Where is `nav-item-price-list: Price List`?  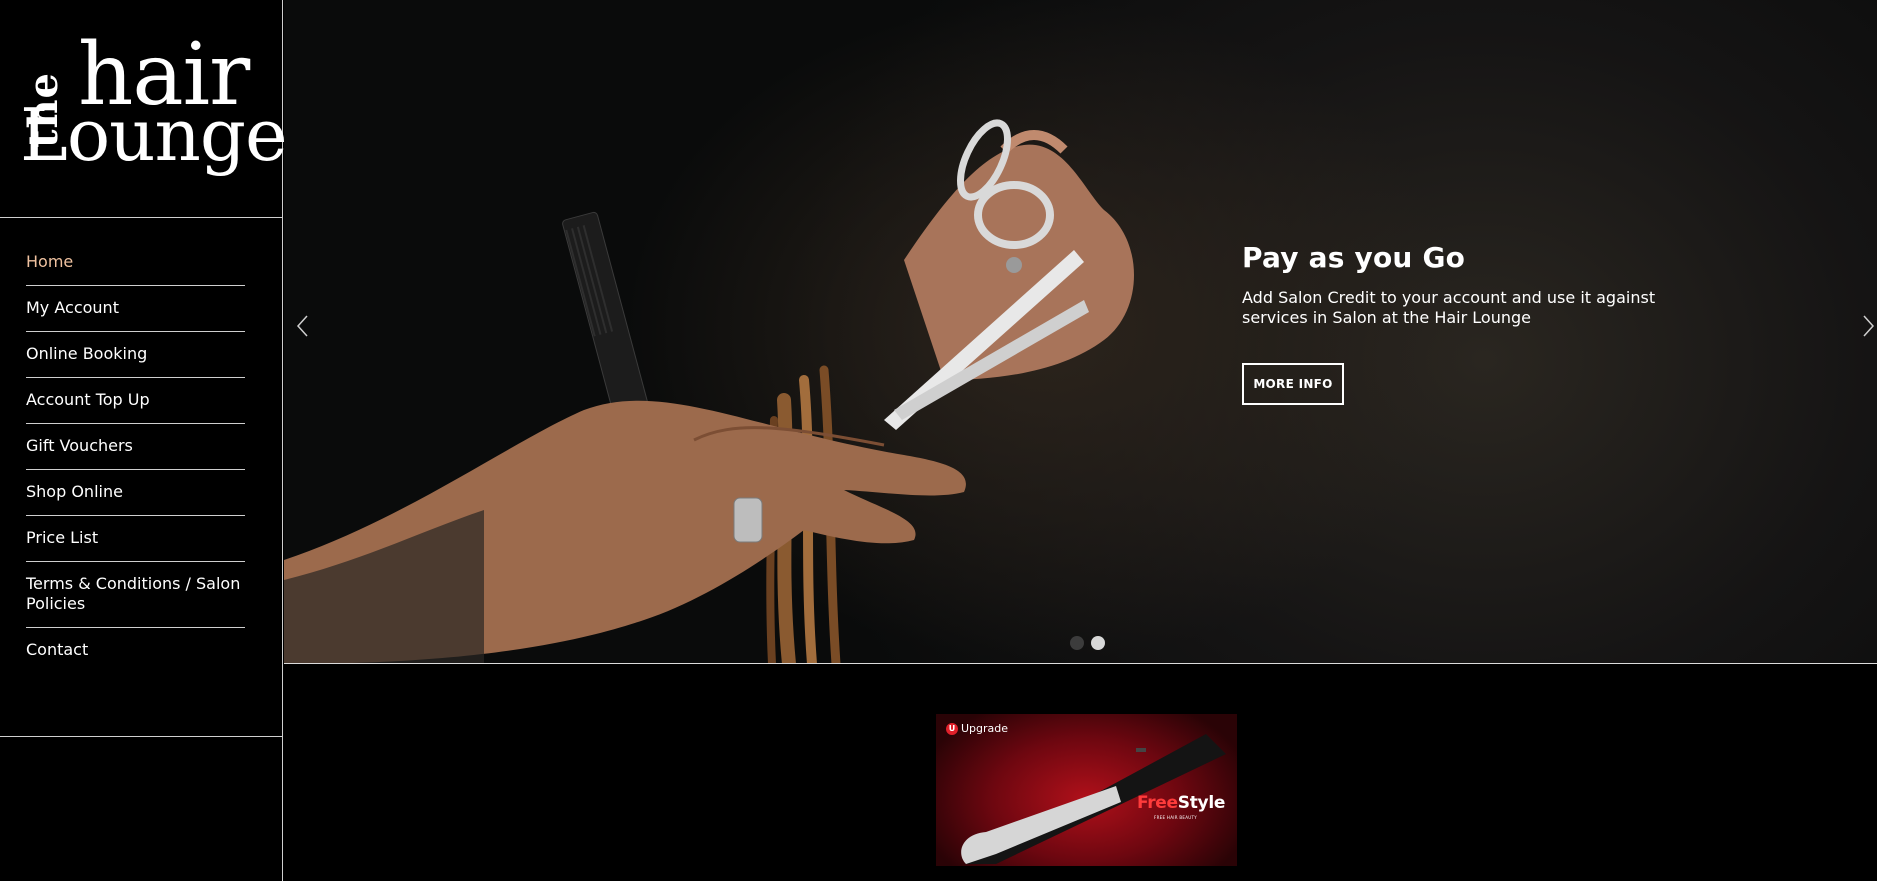 nav-item-price-list: Price List is located at coordinates (135, 539).